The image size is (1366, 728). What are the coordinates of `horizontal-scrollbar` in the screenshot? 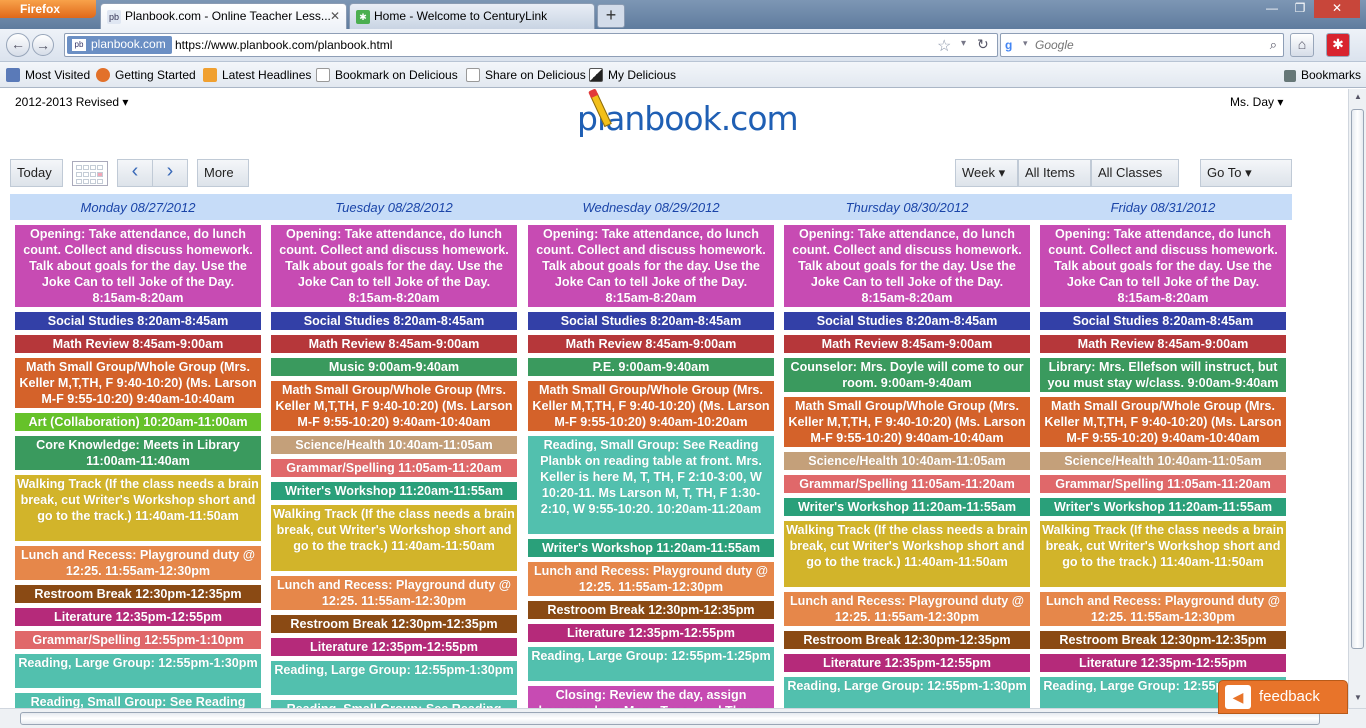 It's located at (683, 718).